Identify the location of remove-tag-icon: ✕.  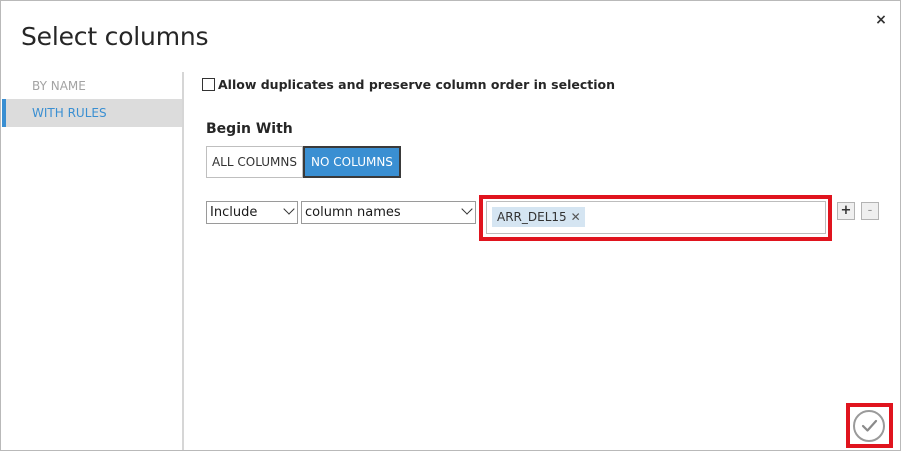
(576, 217).